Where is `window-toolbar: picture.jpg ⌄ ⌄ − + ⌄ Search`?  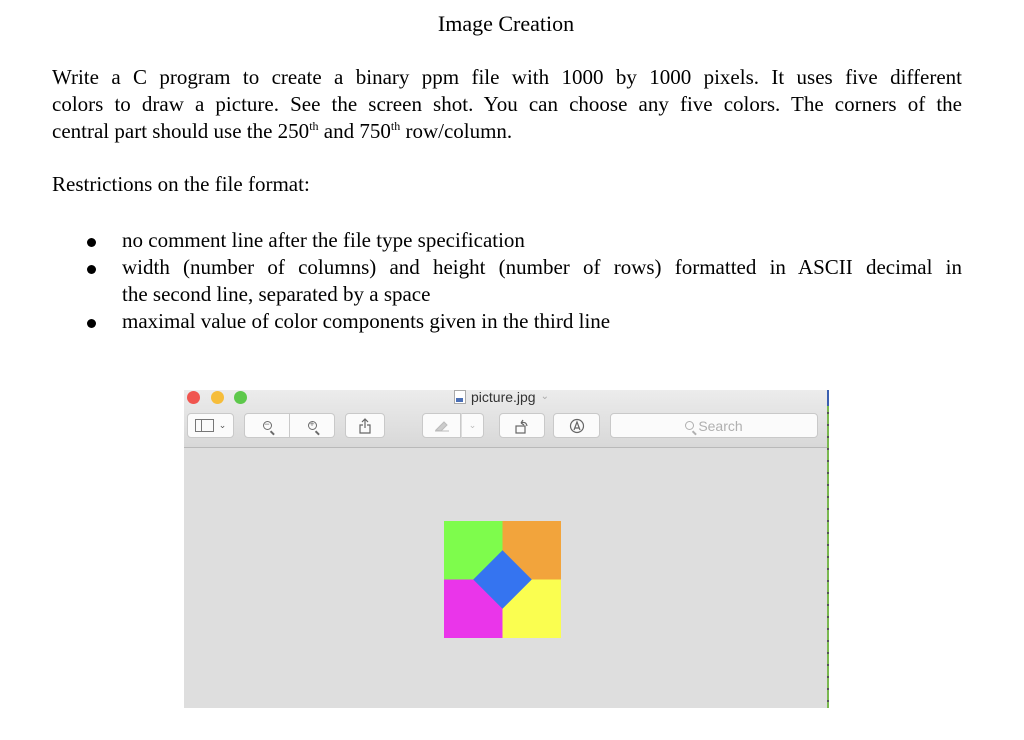 window-toolbar: picture.jpg ⌄ ⌄ − + ⌄ Search is located at coordinates (506, 418).